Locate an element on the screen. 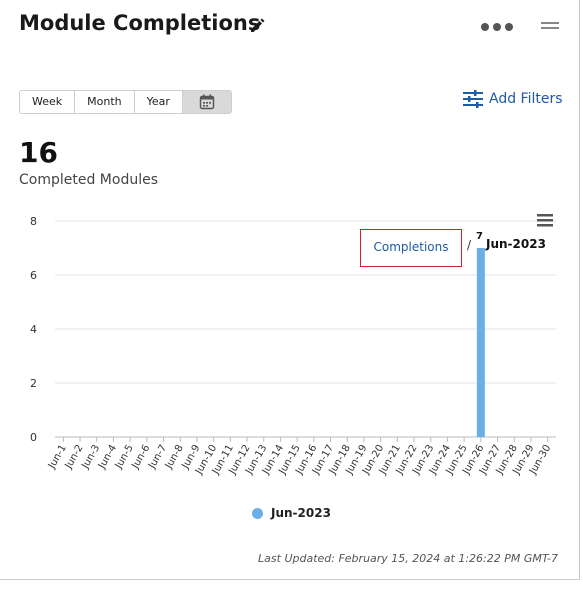  bar-data-label: 7 is located at coordinates (479, 236).